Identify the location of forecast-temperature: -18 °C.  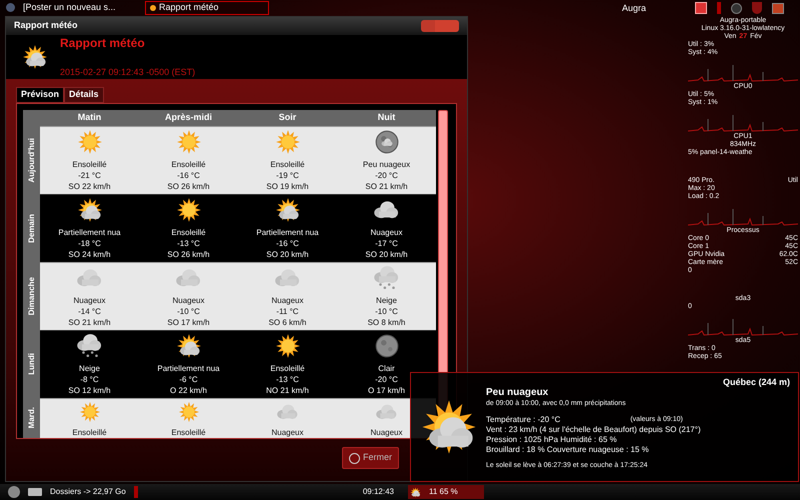
(89, 243).